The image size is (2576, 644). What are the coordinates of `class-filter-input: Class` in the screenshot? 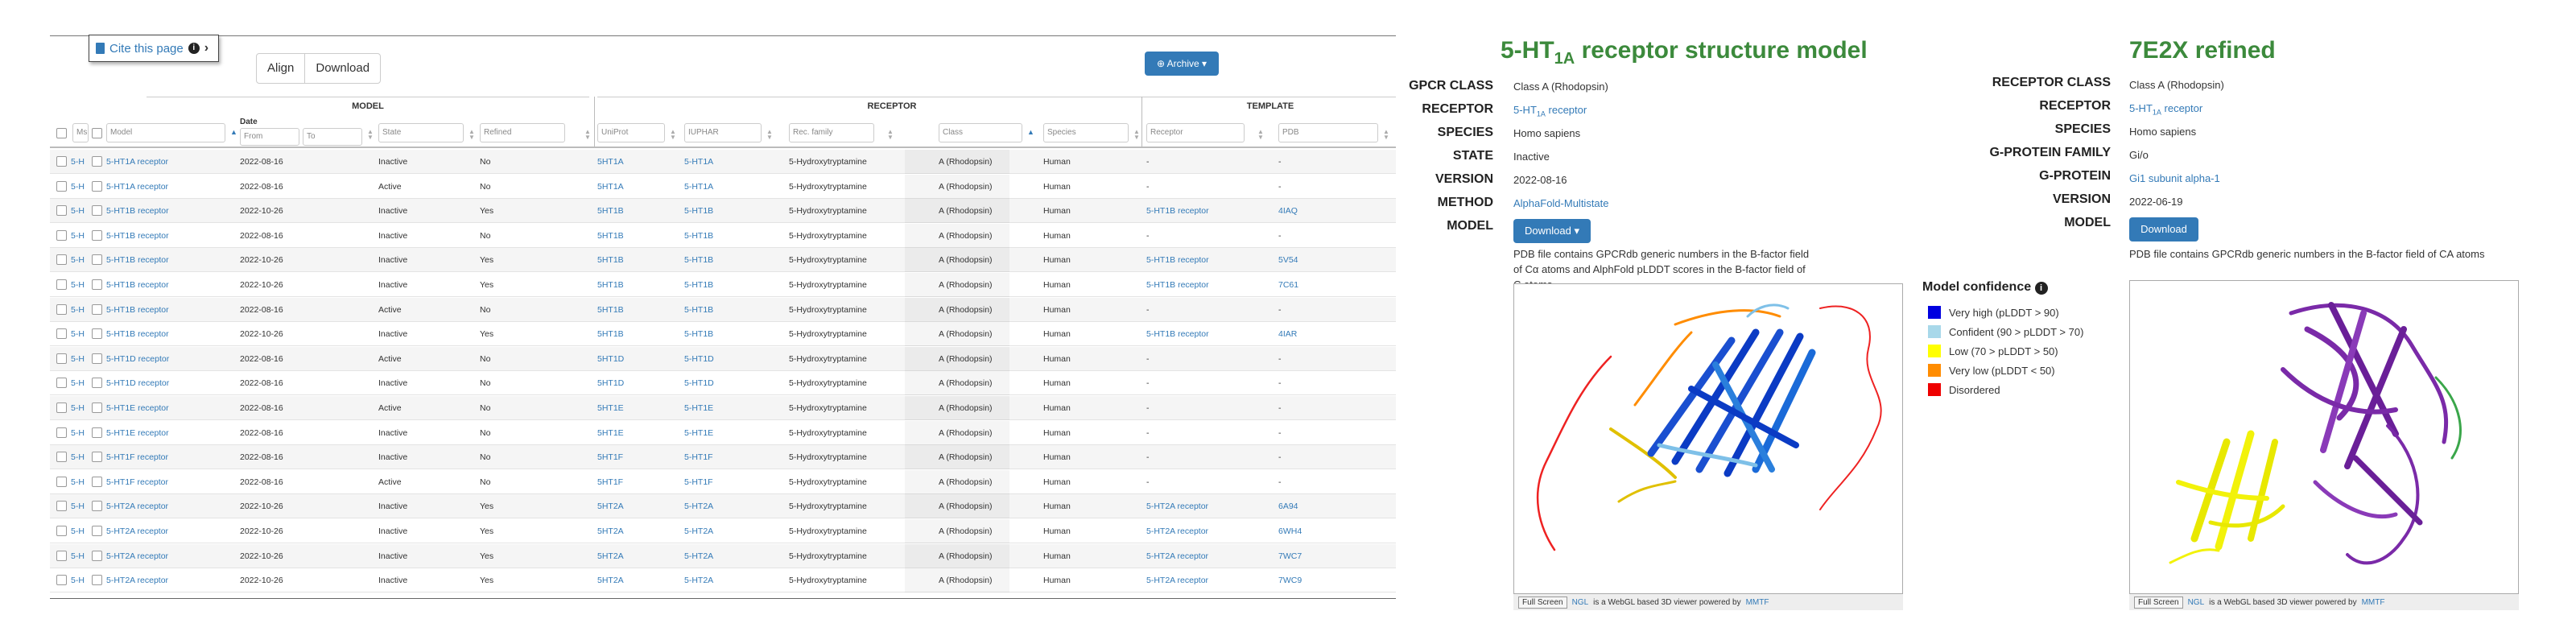 It's located at (980, 132).